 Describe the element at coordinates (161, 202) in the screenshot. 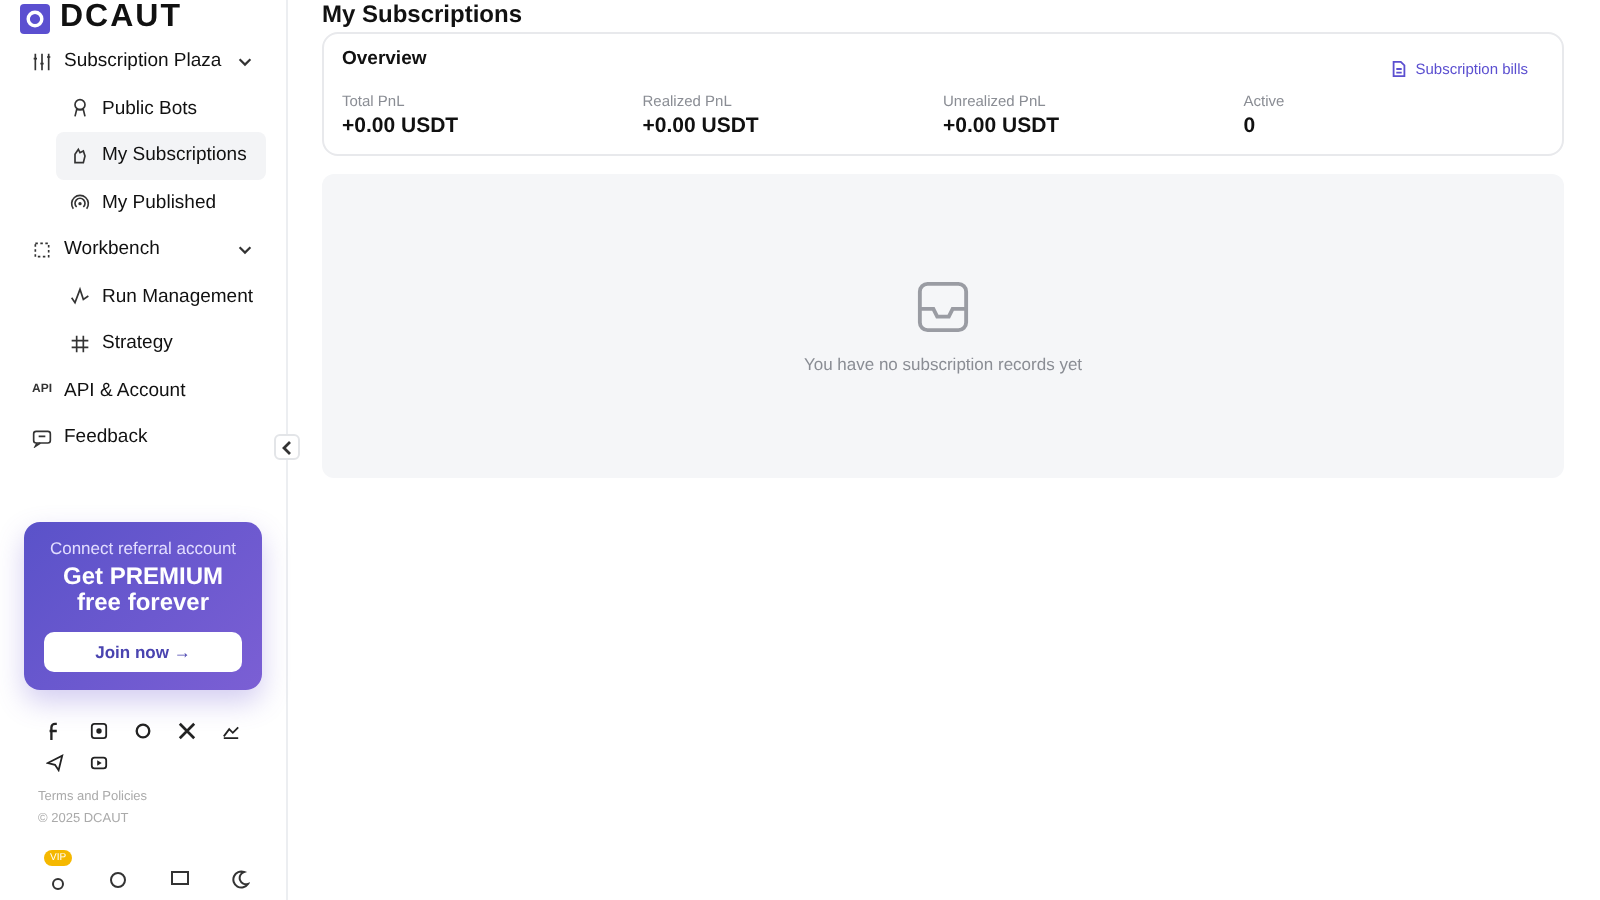

I see `nav-item: My Published` at that location.